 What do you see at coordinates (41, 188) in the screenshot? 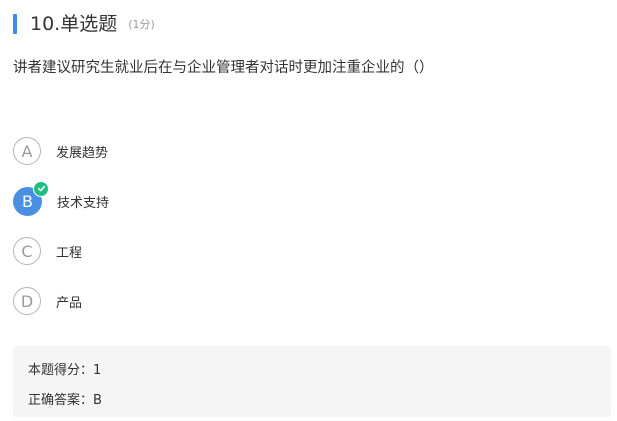
I see `check-icon` at bounding box center [41, 188].